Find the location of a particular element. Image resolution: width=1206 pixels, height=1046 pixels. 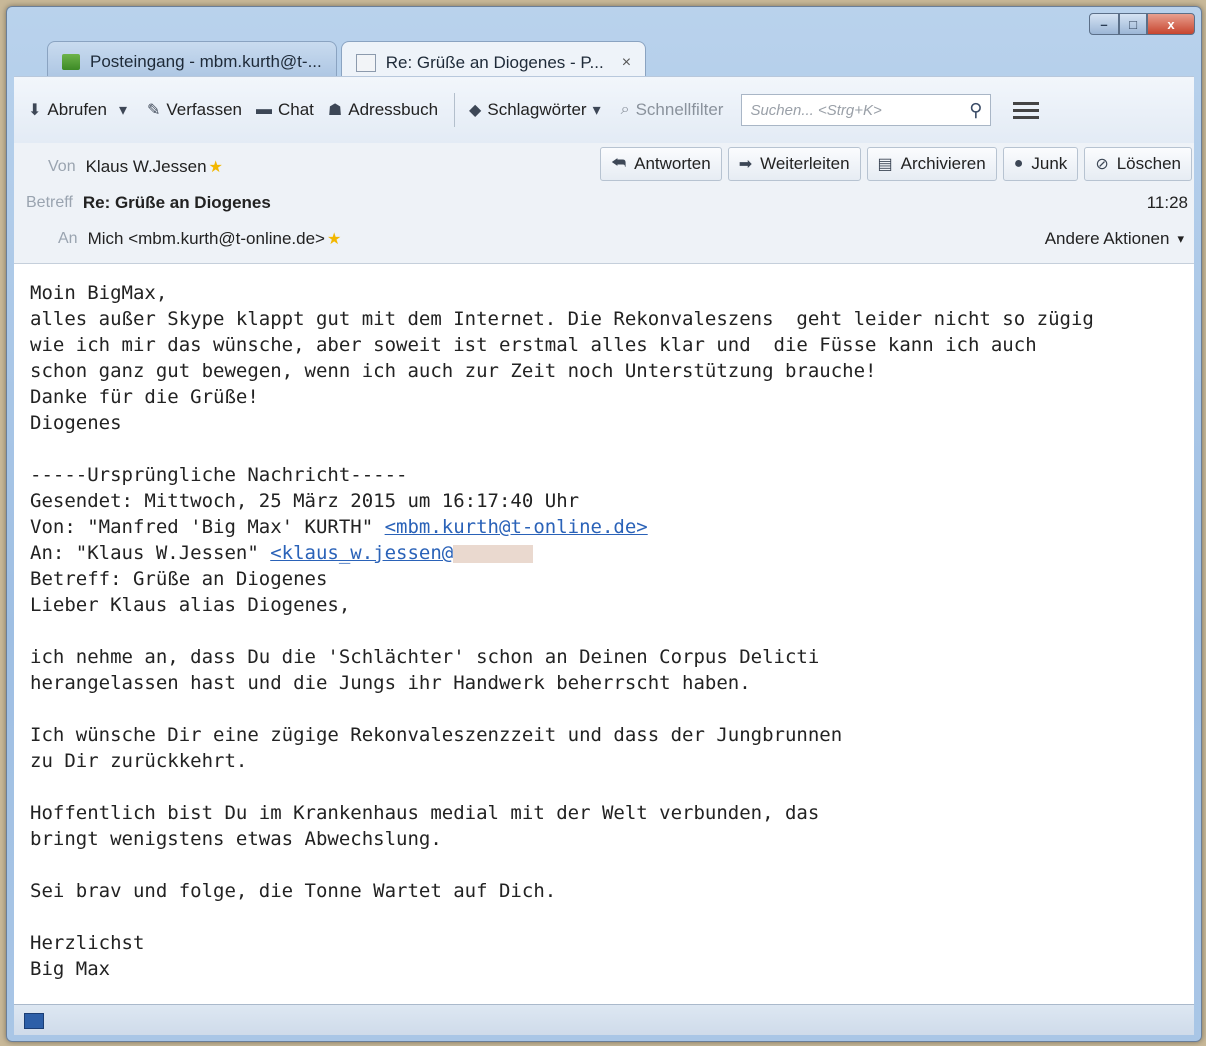

abrufen-label: Abrufen is located at coordinates (77, 109).